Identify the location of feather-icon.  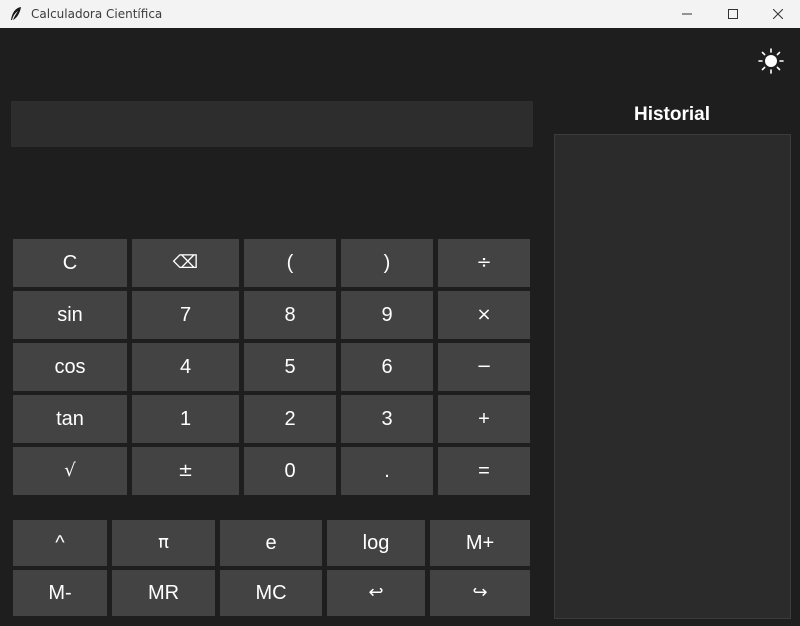
(16, 14).